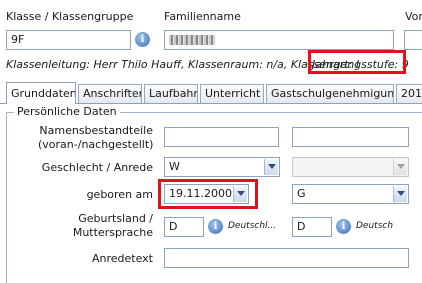  I want to click on vorname-label-partial: Vor, so click(413, 16).